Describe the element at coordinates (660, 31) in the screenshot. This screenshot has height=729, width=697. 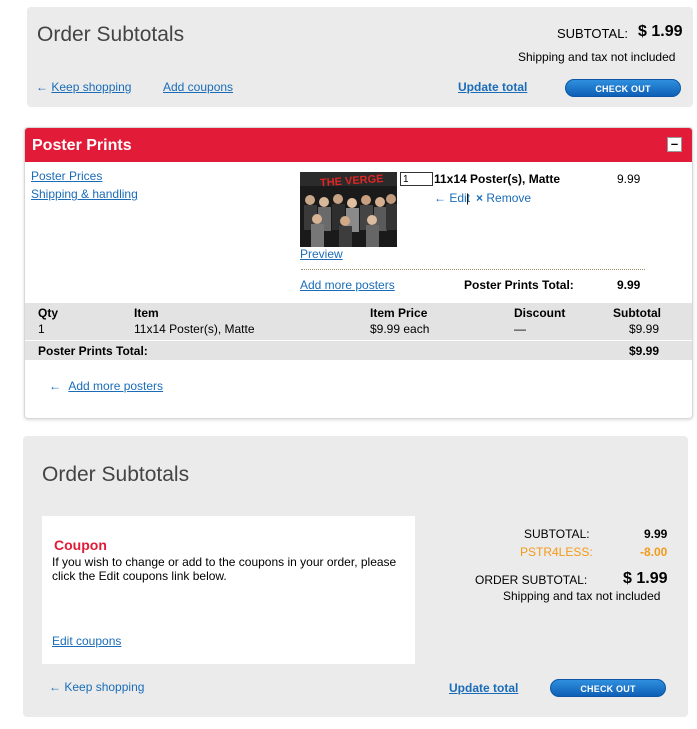
I see `top-subtotal-value: $ 1.99` at that location.